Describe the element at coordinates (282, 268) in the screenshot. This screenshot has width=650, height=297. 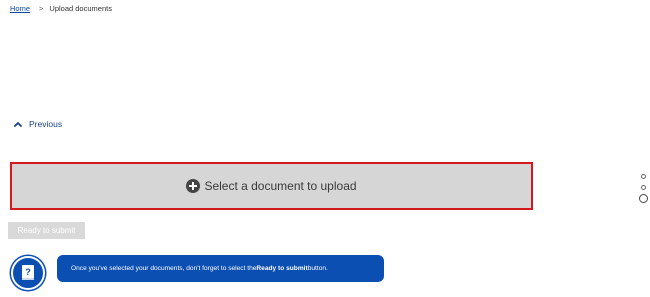
I see `tip-text-bold: Ready to submit` at that location.